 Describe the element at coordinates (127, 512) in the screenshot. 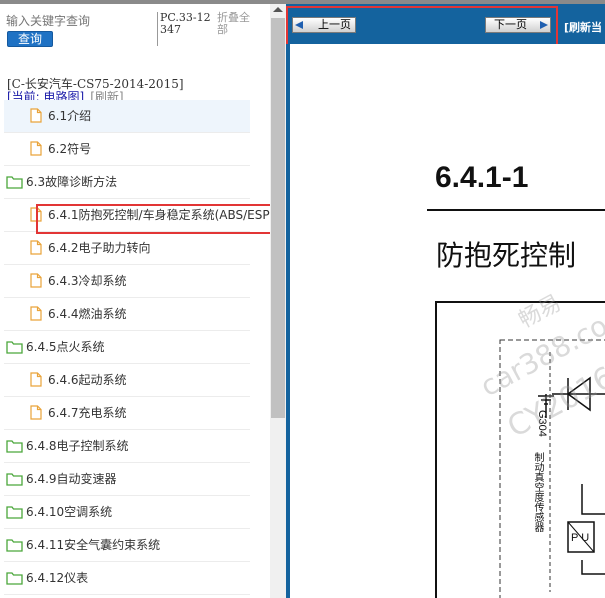

I see `tree-item: 6.4.10空调系统` at that location.